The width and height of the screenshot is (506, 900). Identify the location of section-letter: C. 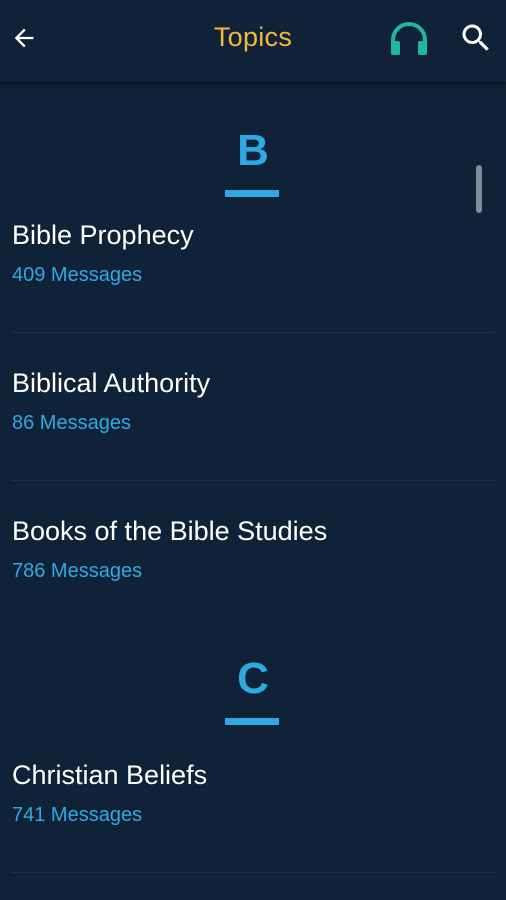
(253, 678).